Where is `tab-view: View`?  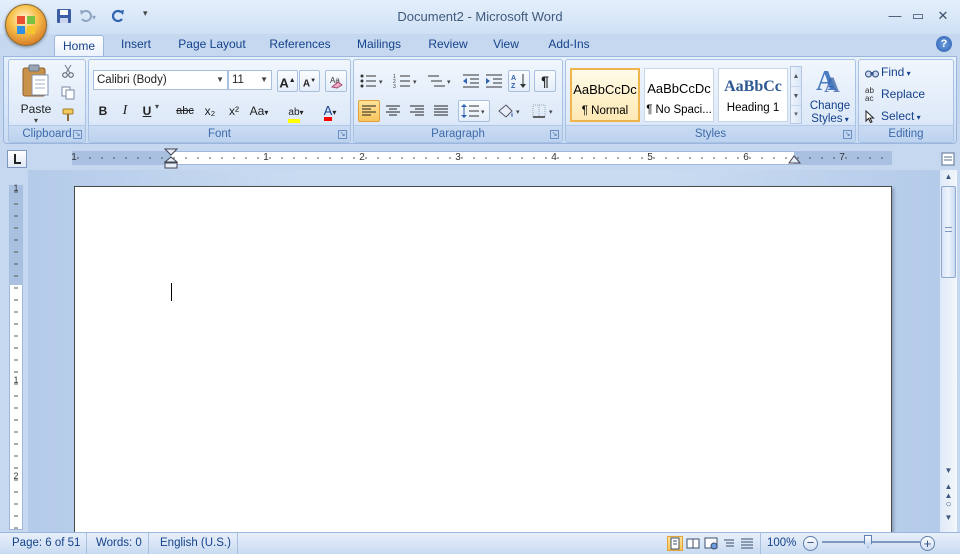
tab-view: View is located at coordinates (506, 45).